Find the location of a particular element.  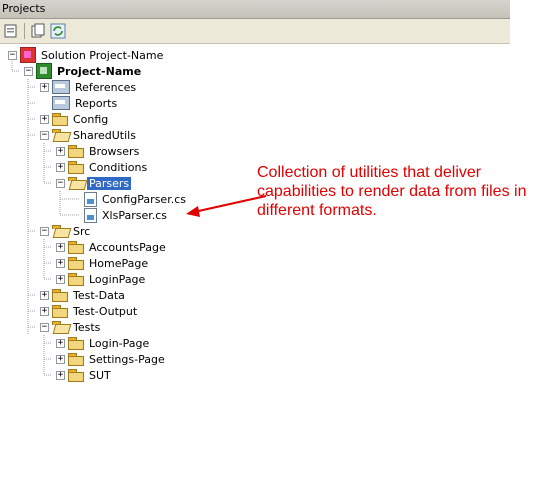

tree-item-loginpage: LoginPage is located at coordinates (107, 279).